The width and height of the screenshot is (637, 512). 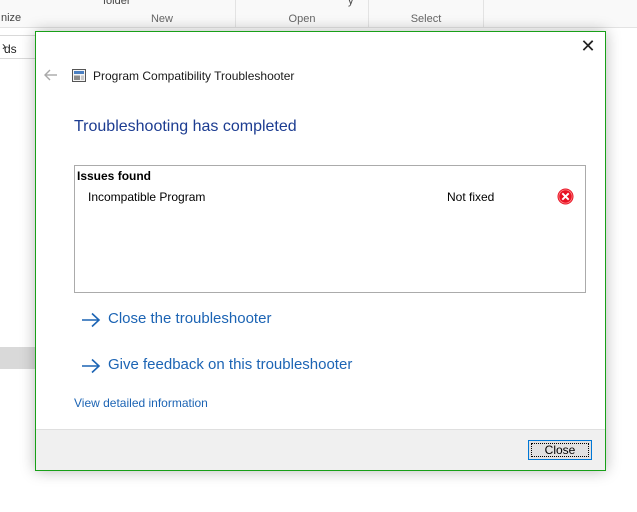 What do you see at coordinates (11, 18) in the screenshot?
I see `ribbon-fragment-organize: nize` at bounding box center [11, 18].